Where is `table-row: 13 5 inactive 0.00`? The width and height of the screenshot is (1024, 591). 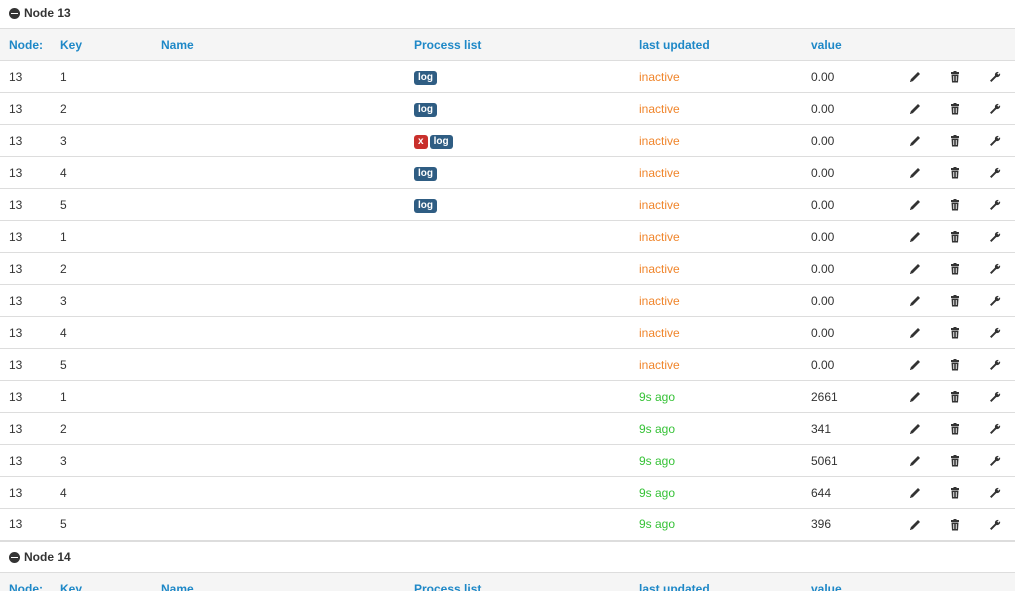 table-row: 13 5 inactive 0.00 is located at coordinates (507, 364).